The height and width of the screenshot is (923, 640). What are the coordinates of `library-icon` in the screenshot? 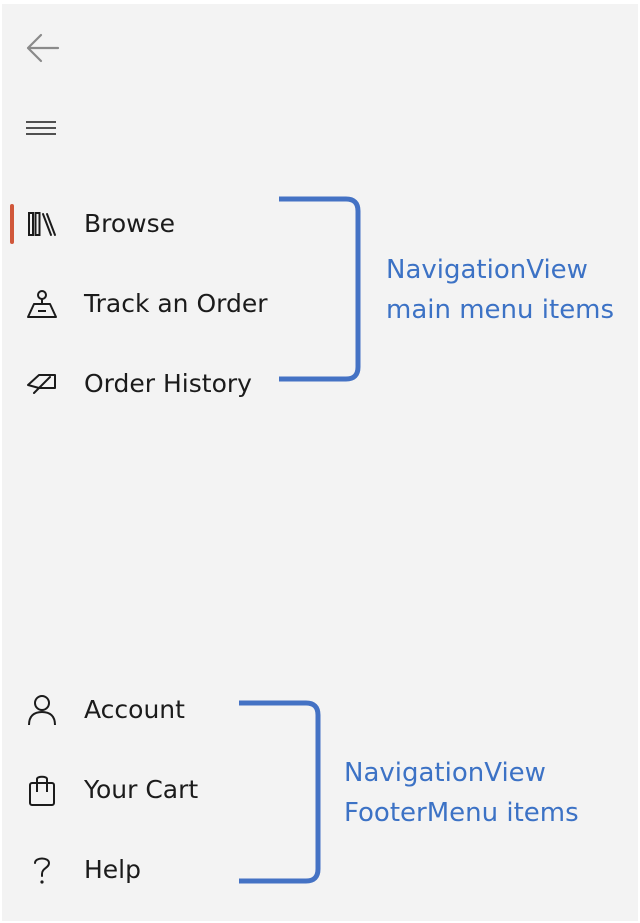 It's located at (42, 224).